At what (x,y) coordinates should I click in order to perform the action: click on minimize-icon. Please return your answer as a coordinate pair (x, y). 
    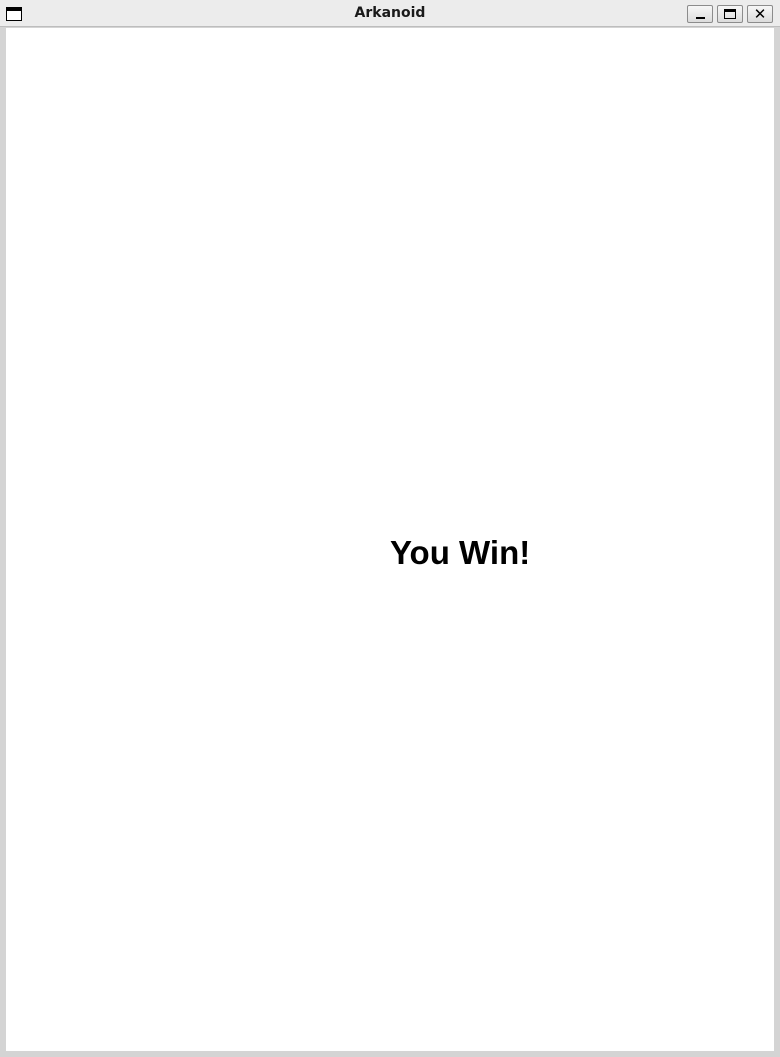
    Looking at the image, I should click on (700, 17).